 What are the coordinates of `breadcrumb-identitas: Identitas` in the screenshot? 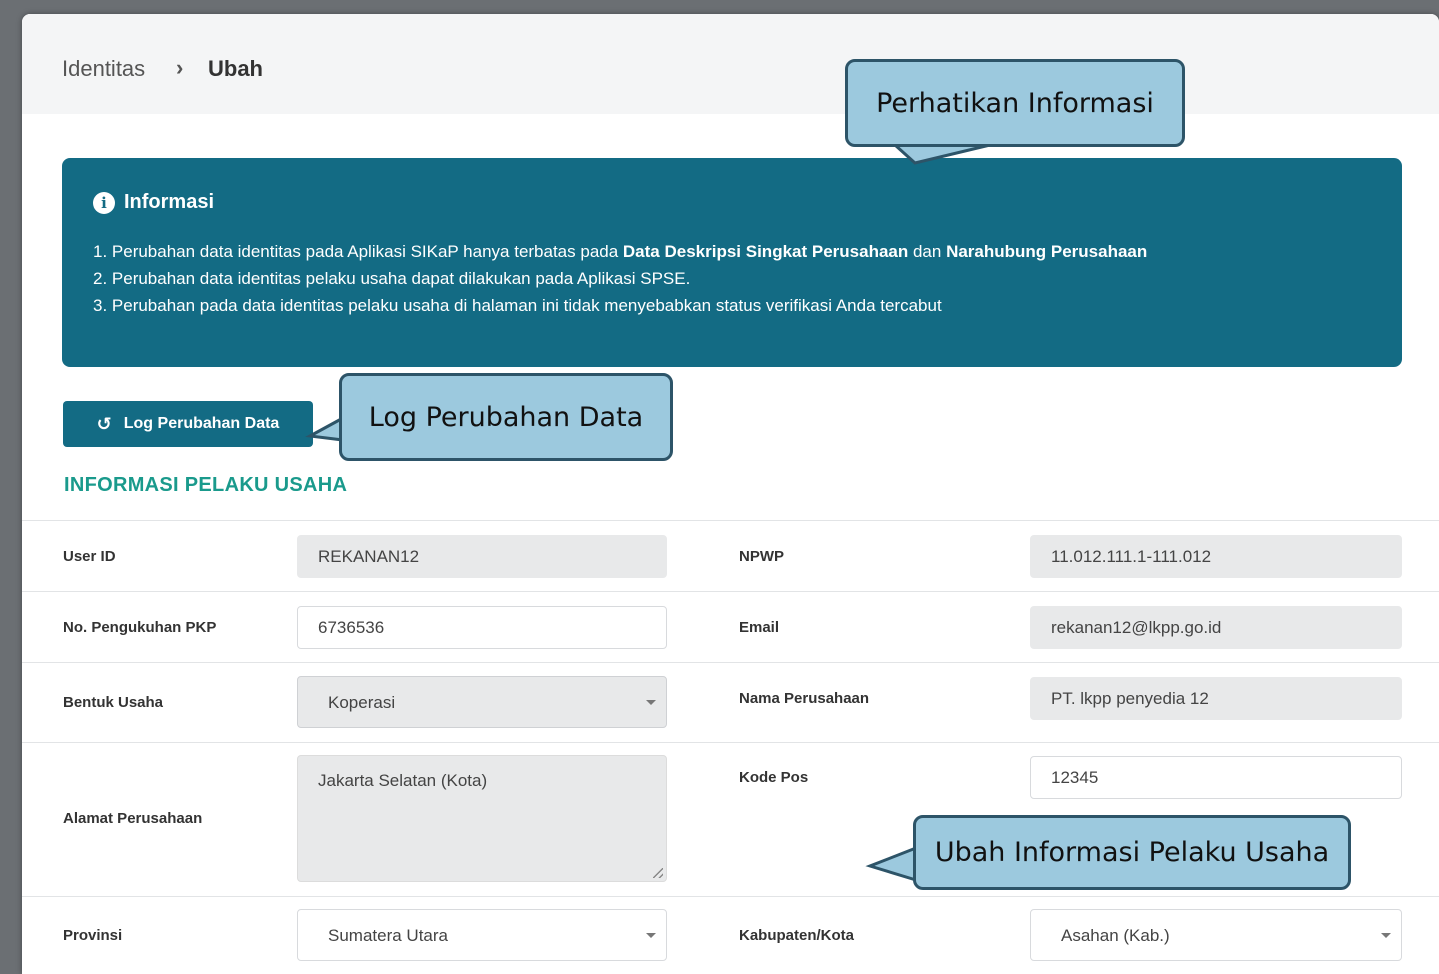 It's located at (103, 69).